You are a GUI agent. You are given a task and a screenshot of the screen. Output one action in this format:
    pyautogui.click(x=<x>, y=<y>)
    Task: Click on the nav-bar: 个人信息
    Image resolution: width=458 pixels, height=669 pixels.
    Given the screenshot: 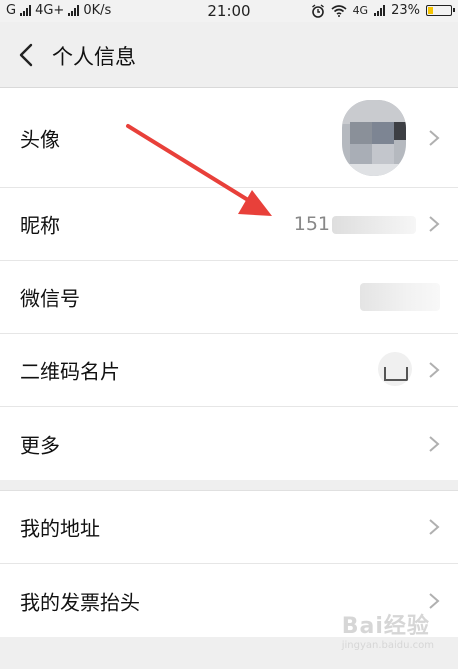 What is the action you would take?
    pyautogui.click(x=229, y=55)
    